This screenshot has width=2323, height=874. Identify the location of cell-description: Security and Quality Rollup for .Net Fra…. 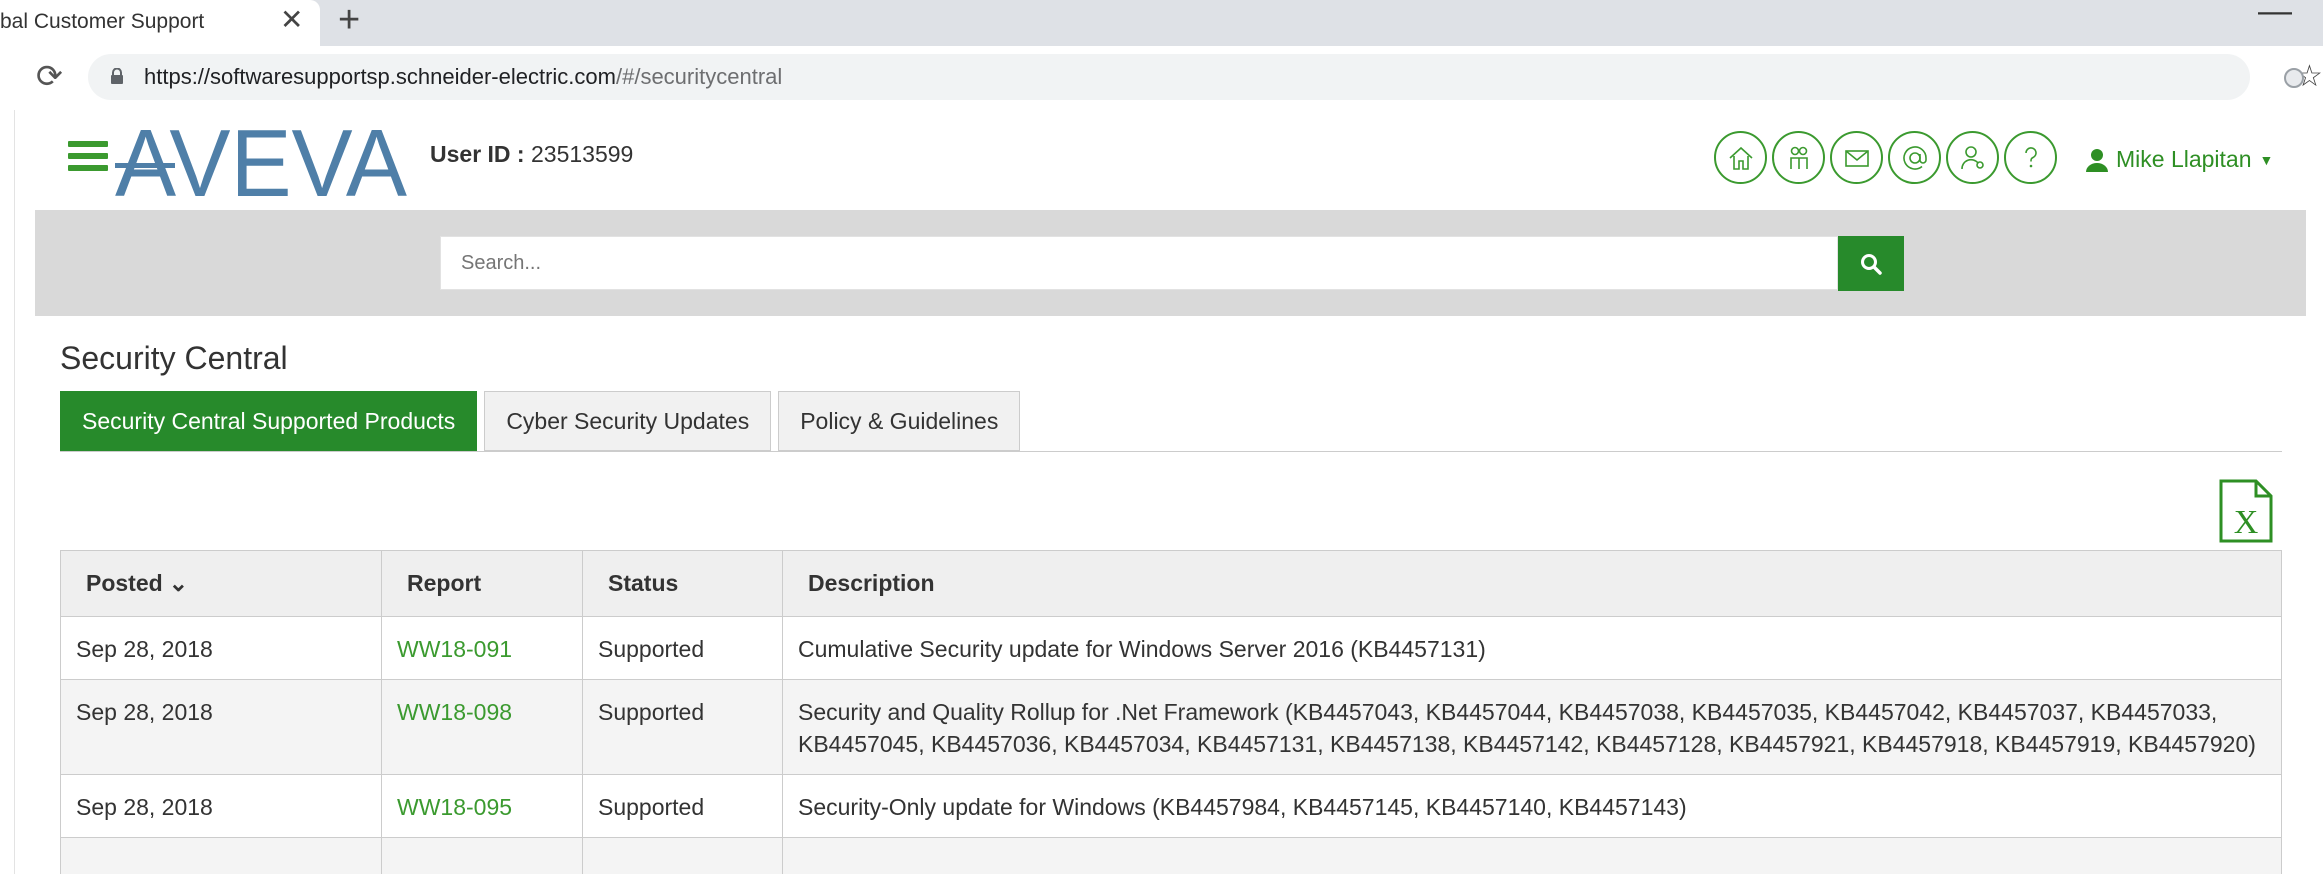
(1532, 727).